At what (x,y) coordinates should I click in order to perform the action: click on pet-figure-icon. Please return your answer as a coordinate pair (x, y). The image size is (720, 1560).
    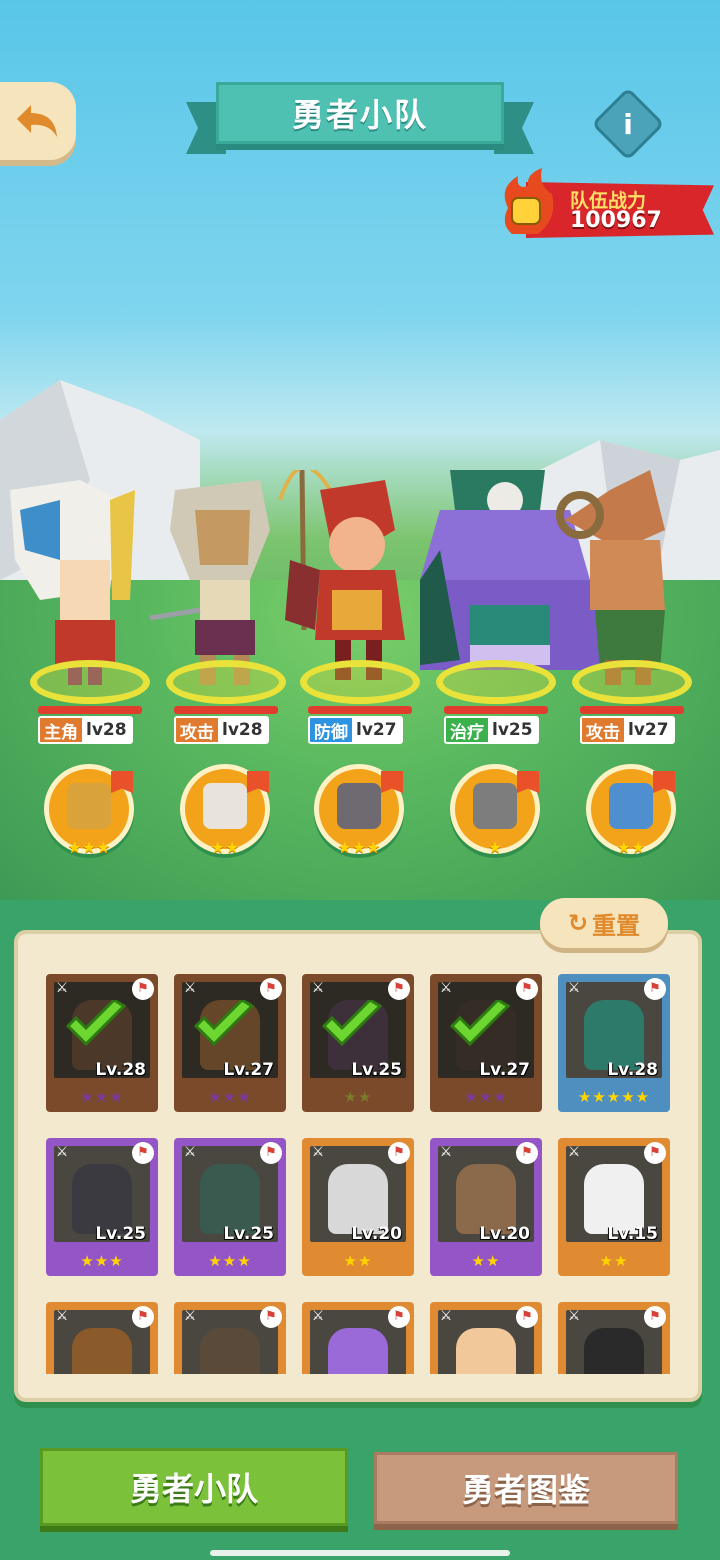
    Looking at the image, I should click on (495, 806).